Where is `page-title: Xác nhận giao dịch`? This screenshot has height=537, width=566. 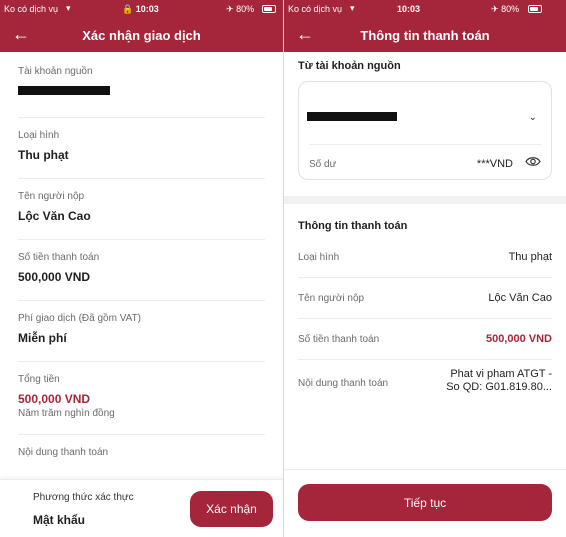 page-title: Xác nhận giao dịch is located at coordinates (141, 35).